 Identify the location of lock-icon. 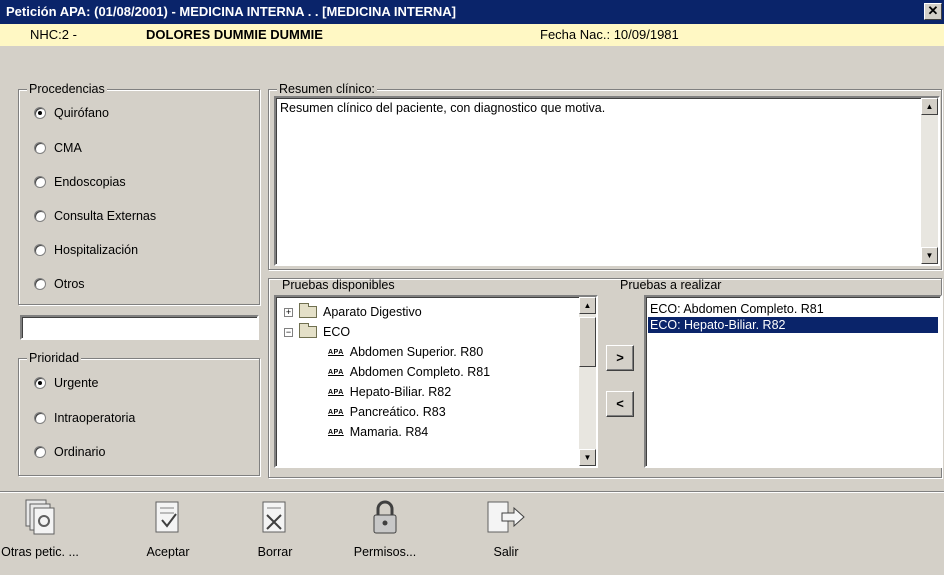
(385, 517).